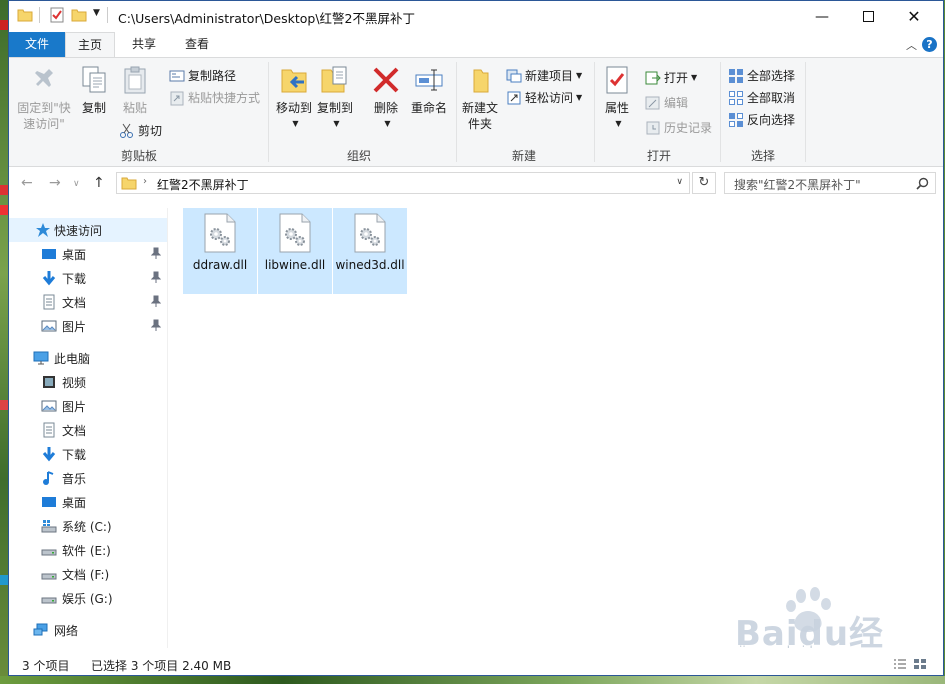  What do you see at coordinates (335, 98) in the screenshot?
I see `copy-to-button: 复制到 ▼` at bounding box center [335, 98].